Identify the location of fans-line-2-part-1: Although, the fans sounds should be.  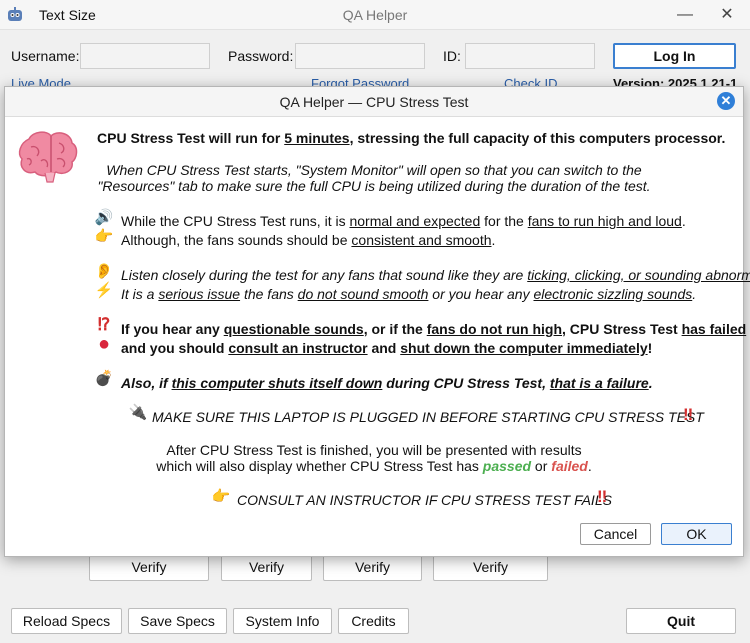
(236, 240).